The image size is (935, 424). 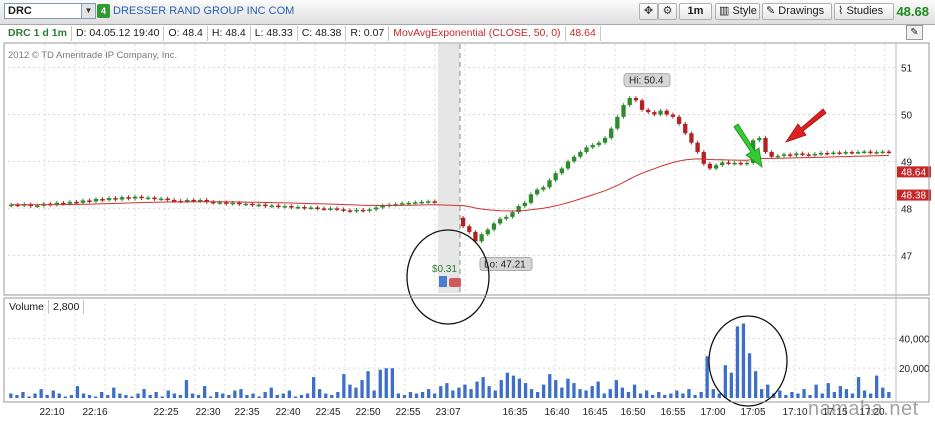 I want to click on time-tick-label: 16:45, so click(x=594, y=412).